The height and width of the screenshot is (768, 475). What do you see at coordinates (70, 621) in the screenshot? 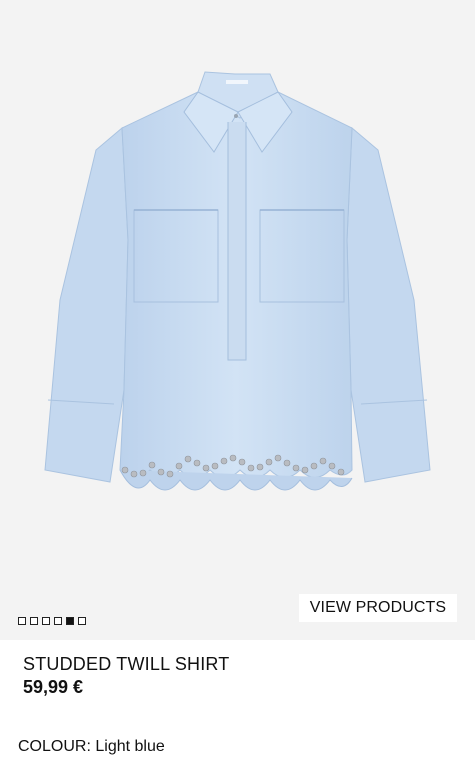
I see `gallery-dot-5-active` at bounding box center [70, 621].